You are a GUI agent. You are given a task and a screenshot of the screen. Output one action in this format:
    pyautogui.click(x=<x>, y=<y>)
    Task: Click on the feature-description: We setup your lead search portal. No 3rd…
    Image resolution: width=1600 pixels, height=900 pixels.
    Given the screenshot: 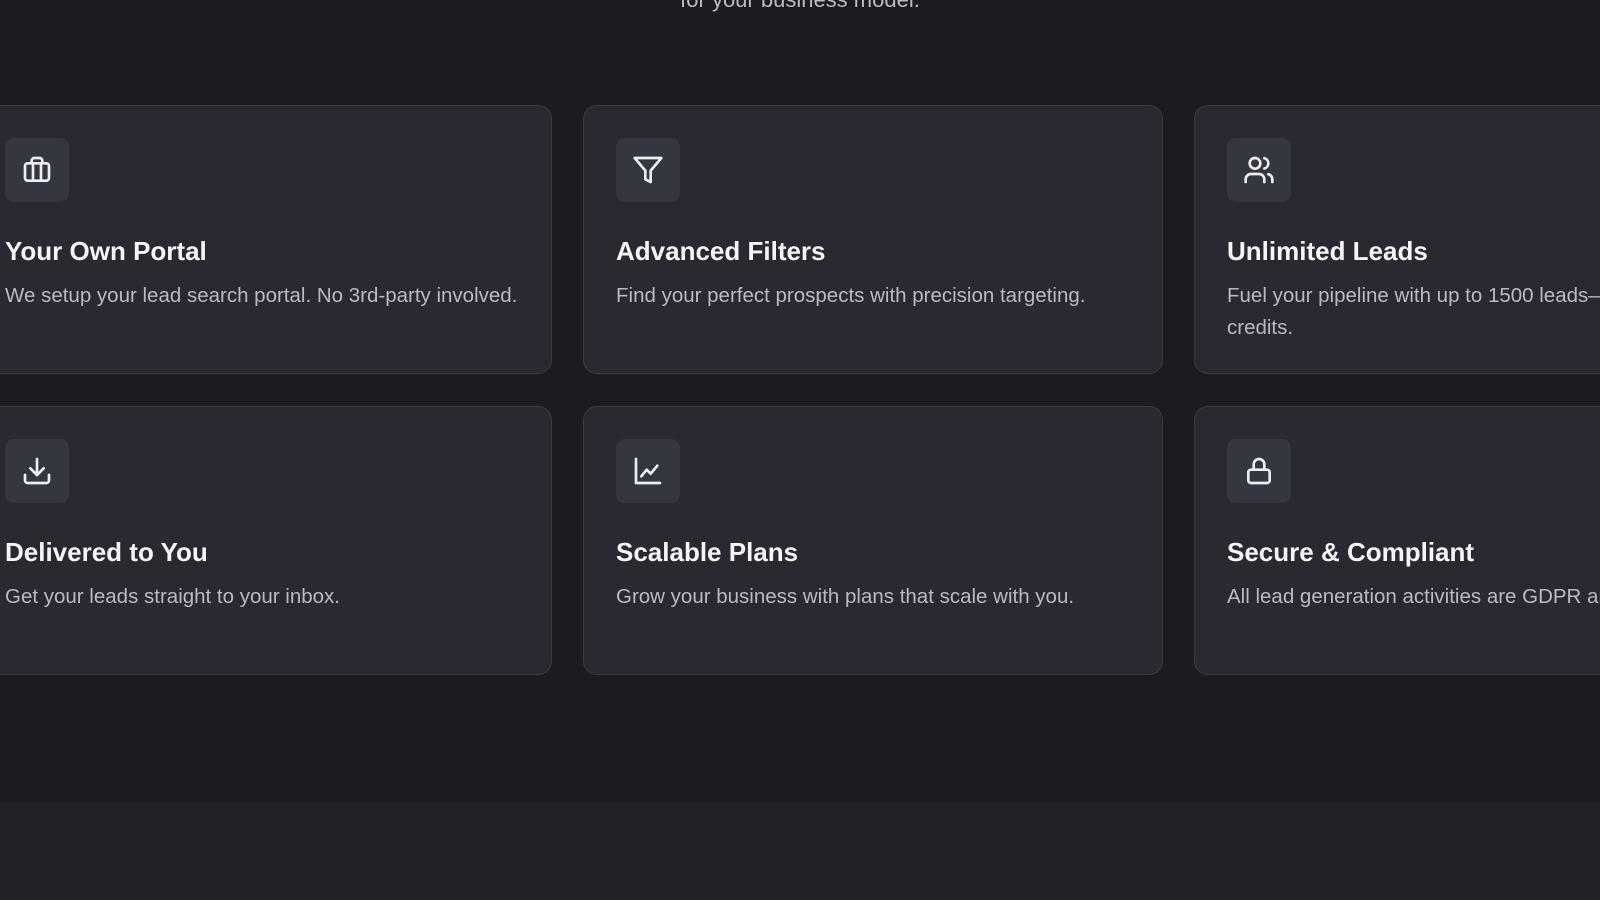 What is the action you would take?
    pyautogui.click(x=261, y=295)
    